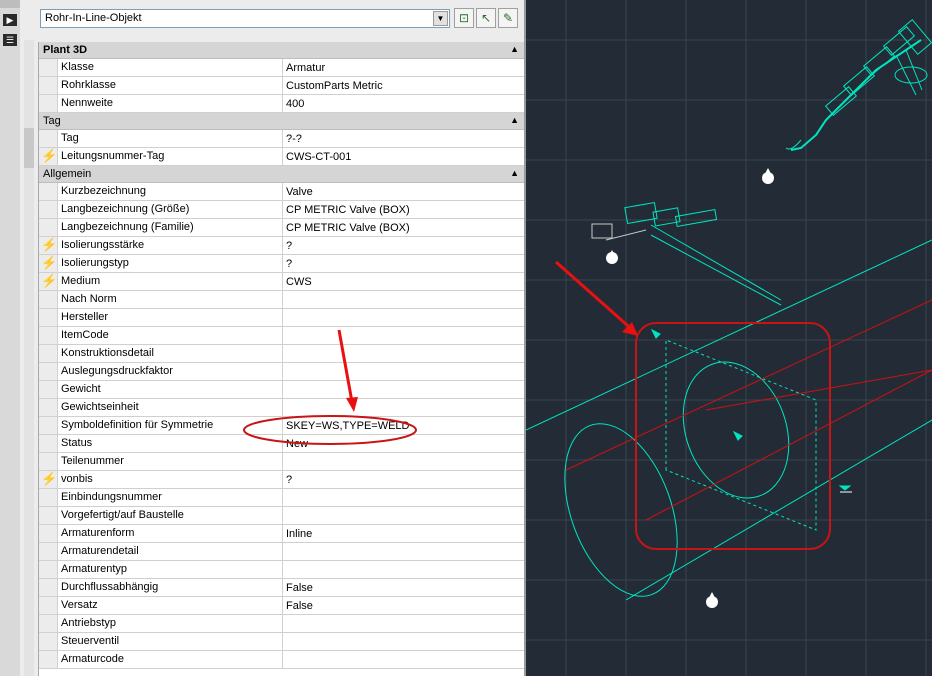 This screenshot has width=932, height=676. What do you see at coordinates (285, 336) in the screenshot?
I see `property-row: ItemCode` at bounding box center [285, 336].